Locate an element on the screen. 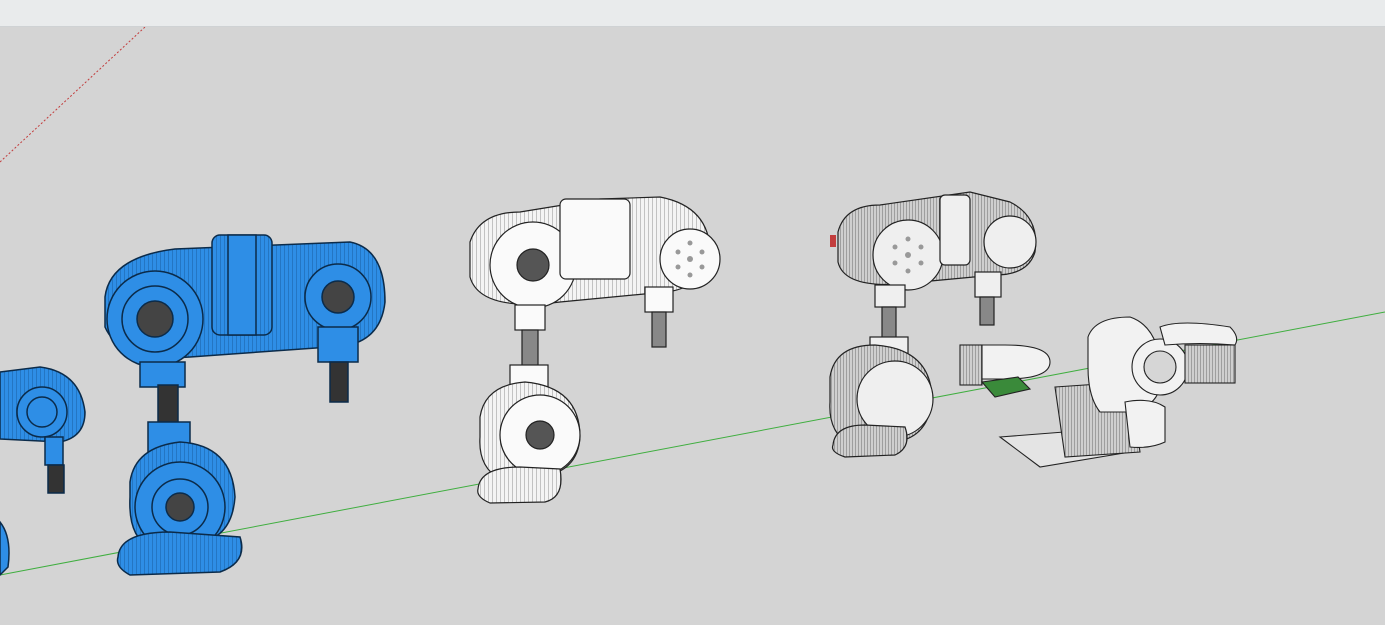 This screenshot has width=1385, height=625. toolbar-strip is located at coordinates (692, 13).